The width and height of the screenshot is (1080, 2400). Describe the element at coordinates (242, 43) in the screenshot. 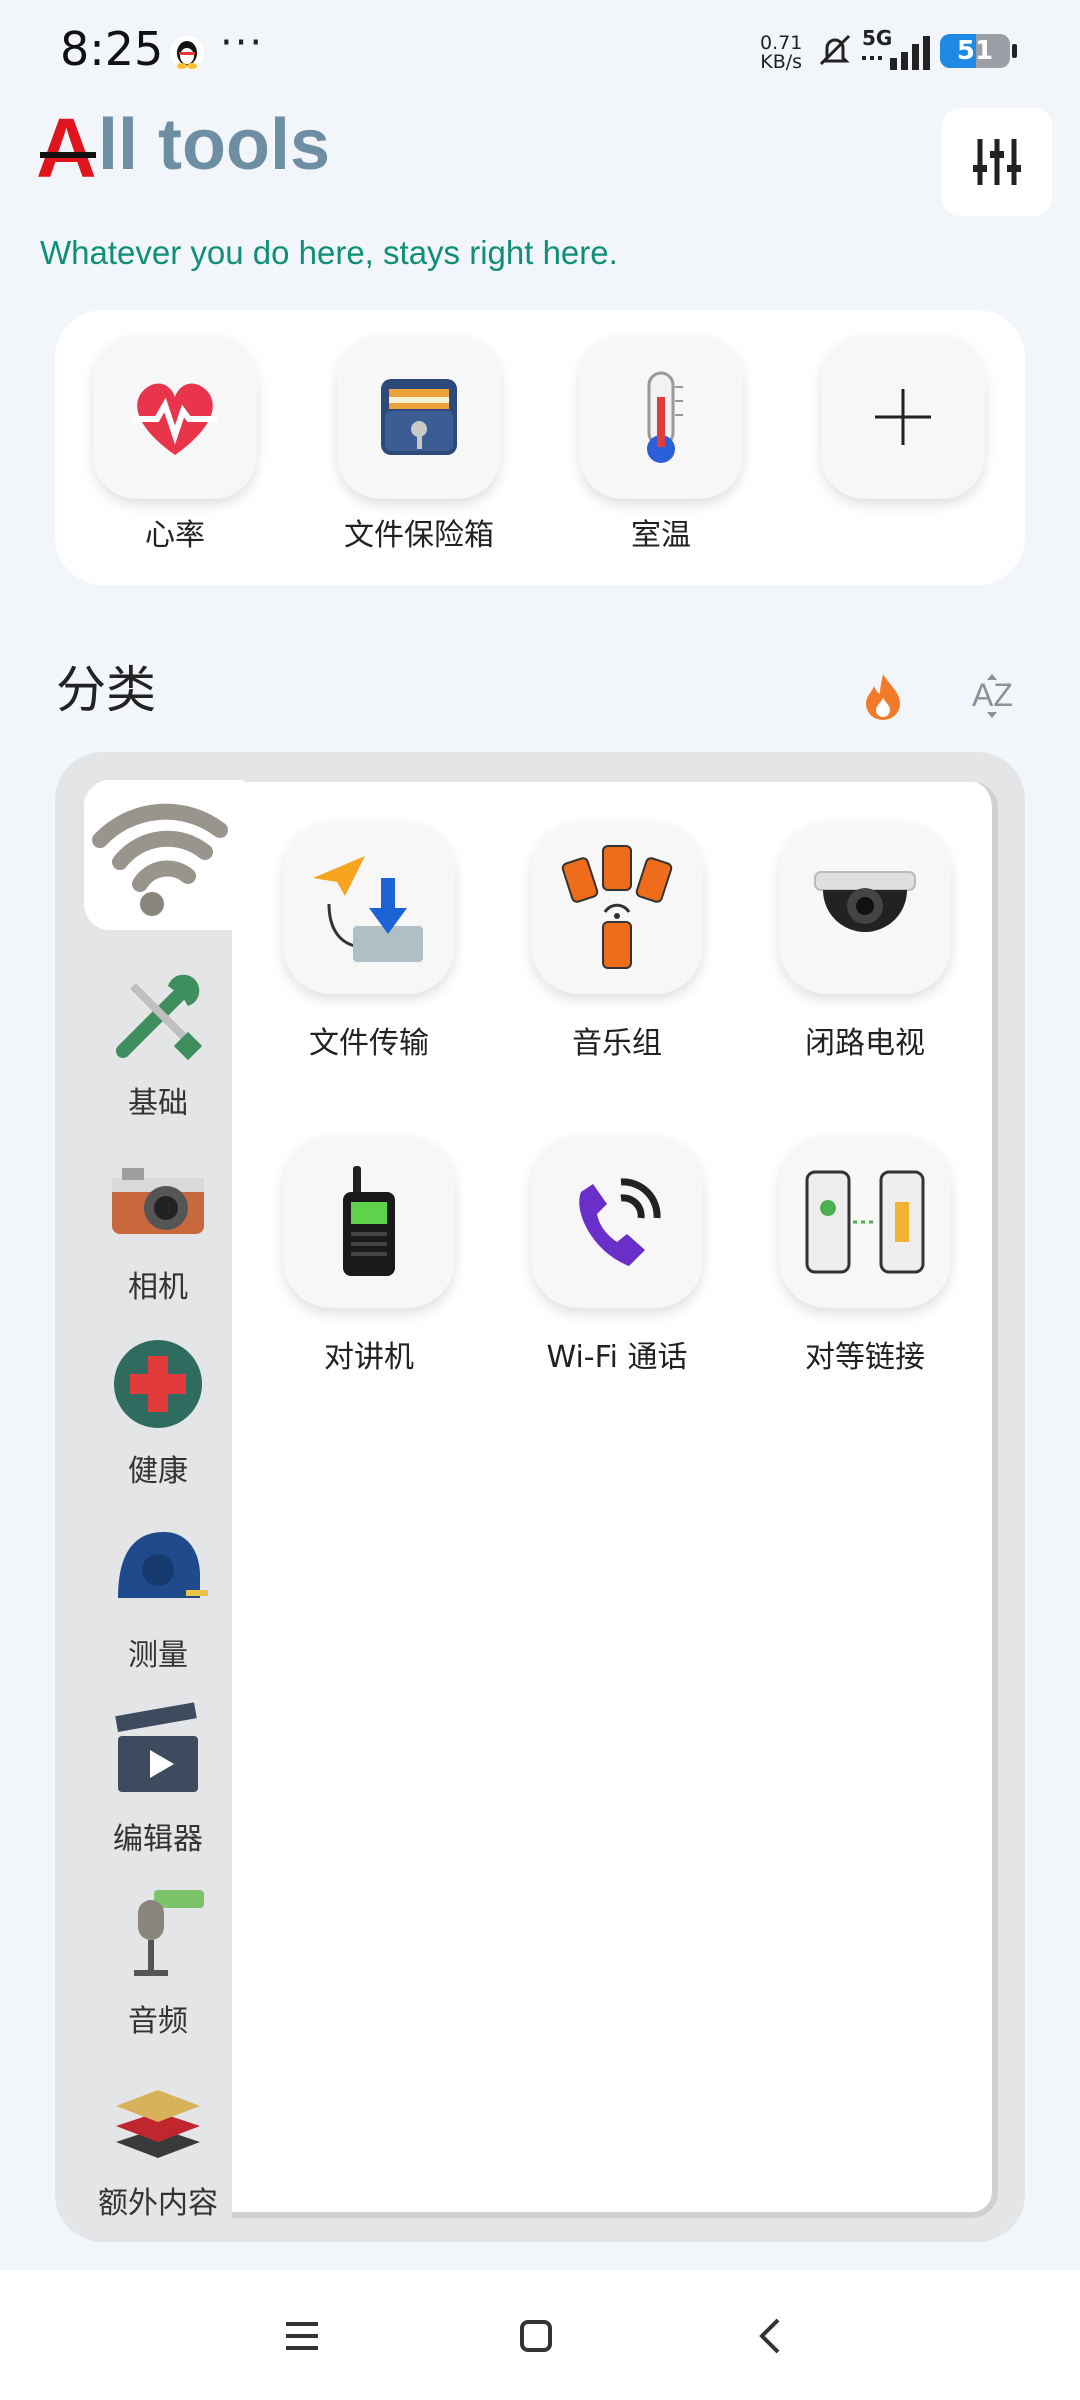

I see `more-notifications-icon: ···` at that location.